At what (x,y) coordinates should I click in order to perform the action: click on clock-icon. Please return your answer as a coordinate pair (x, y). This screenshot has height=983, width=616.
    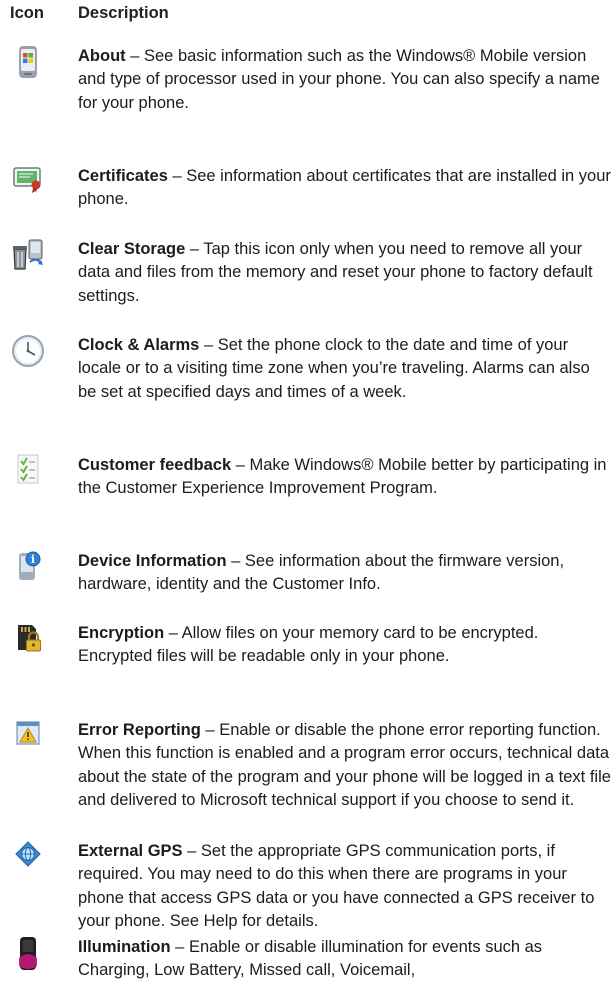
    Looking at the image, I should click on (28, 352).